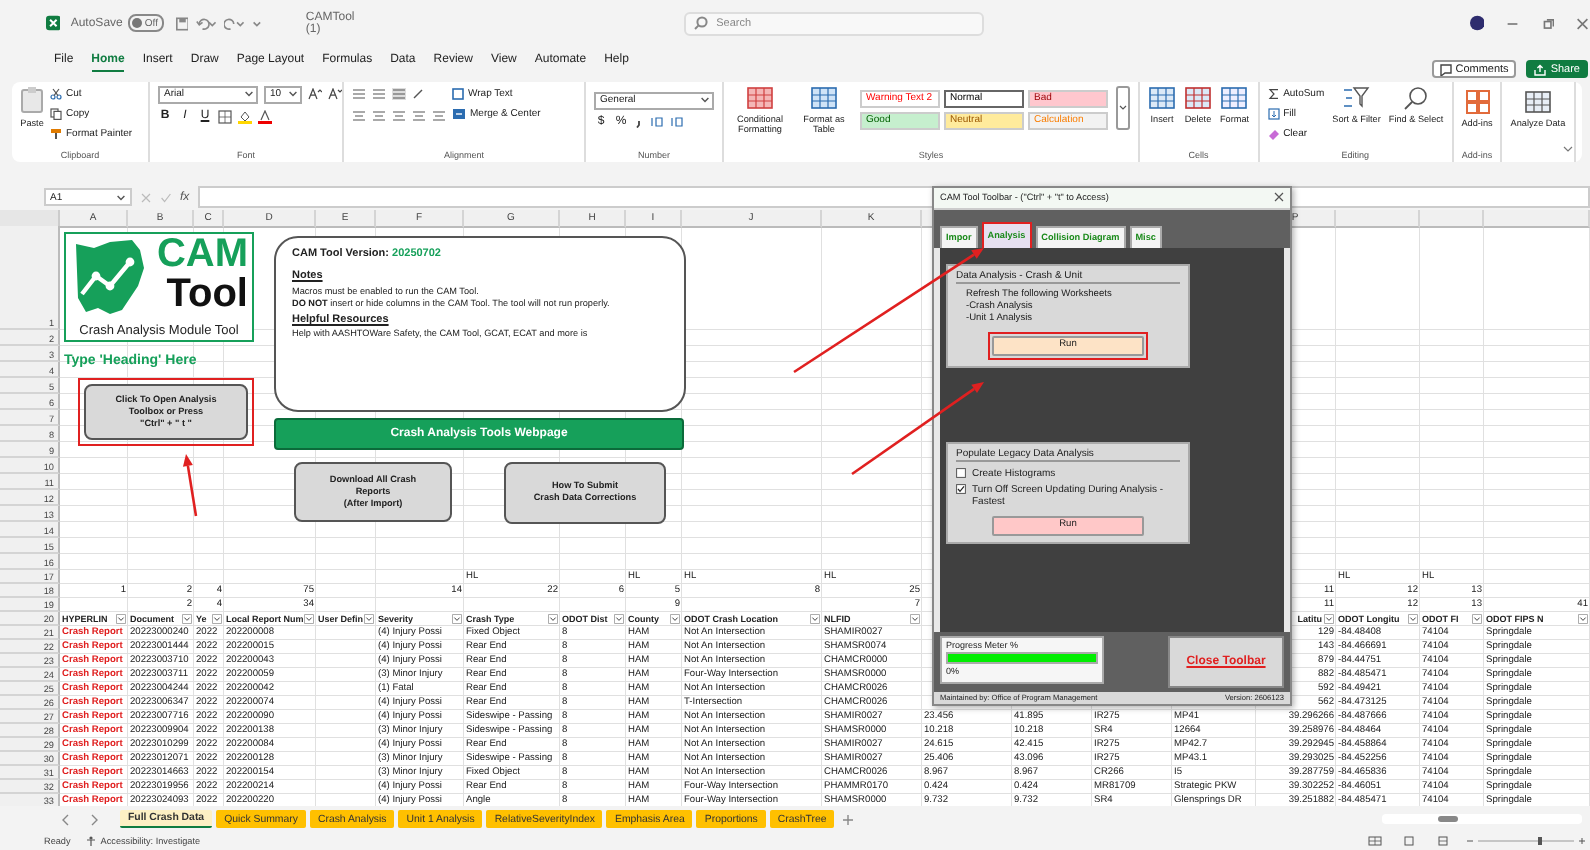 The width and height of the screenshot is (1590, 850). I want to click on logo-word: CAM, so click(202, 253).